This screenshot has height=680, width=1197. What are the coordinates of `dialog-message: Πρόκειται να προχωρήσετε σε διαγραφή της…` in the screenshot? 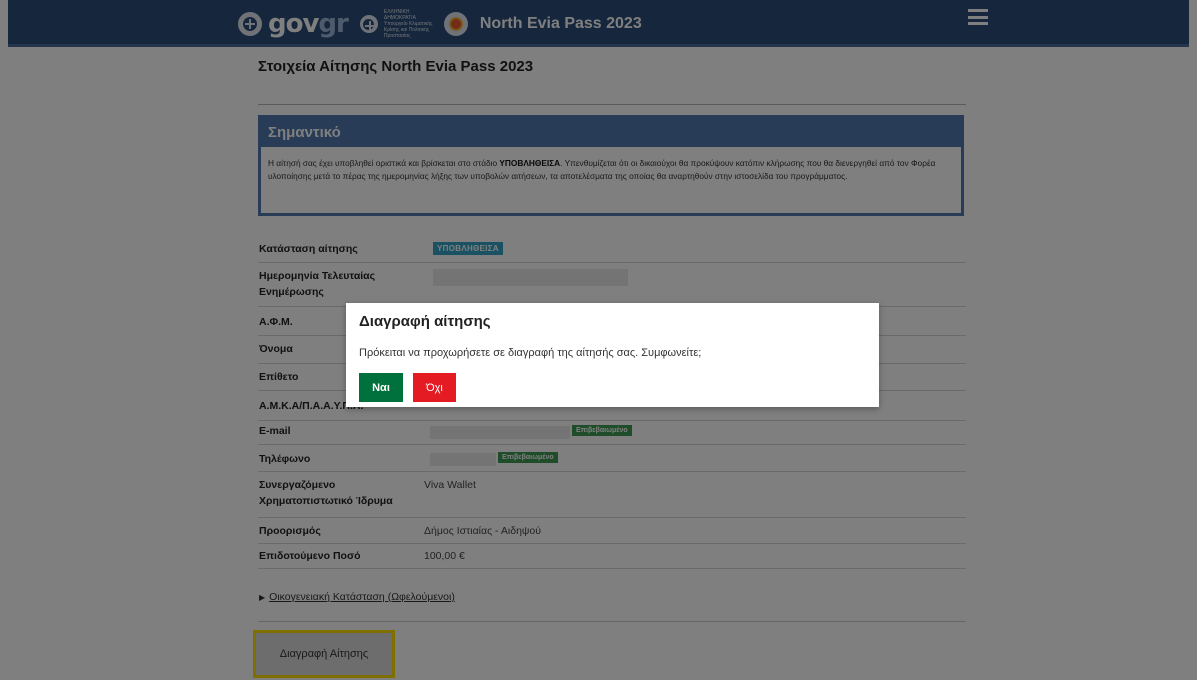 It's located at (530, 353).